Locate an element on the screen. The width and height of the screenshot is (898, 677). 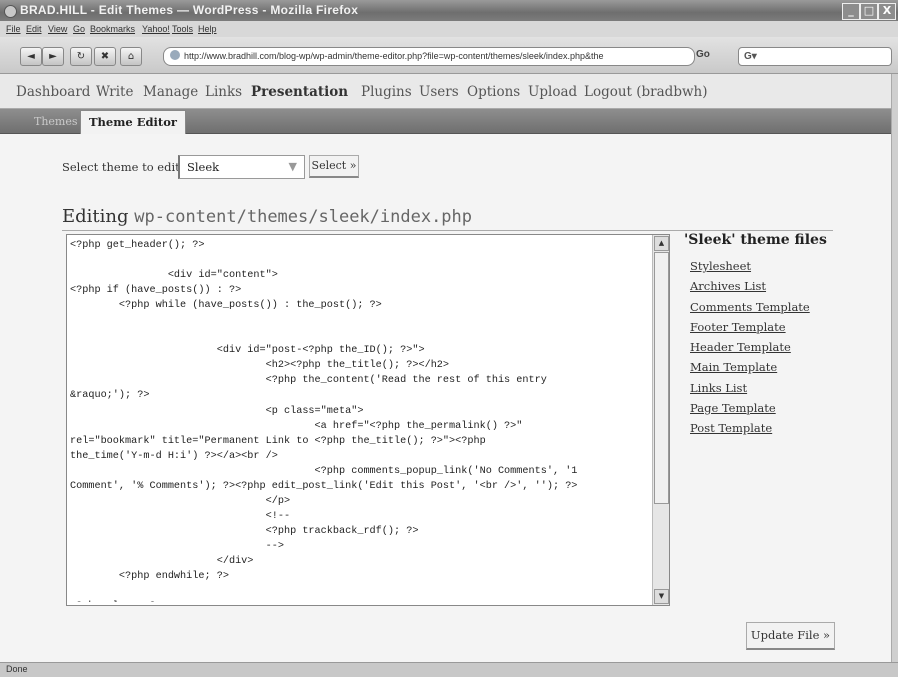
menu-help: Help is located at coordinates (207, 29).